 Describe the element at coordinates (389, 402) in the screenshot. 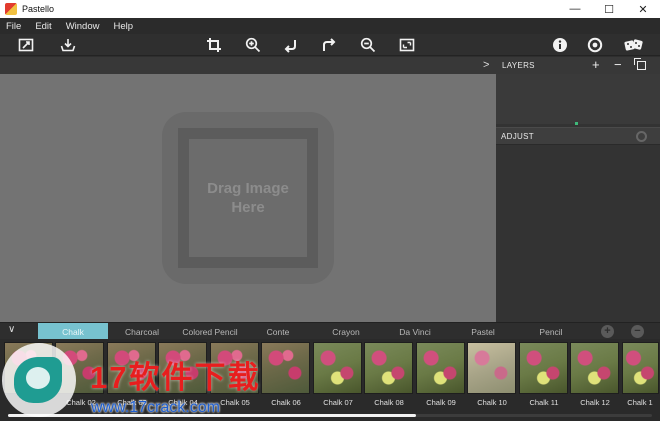

I see `preset-label: Chalk 08` at that location.